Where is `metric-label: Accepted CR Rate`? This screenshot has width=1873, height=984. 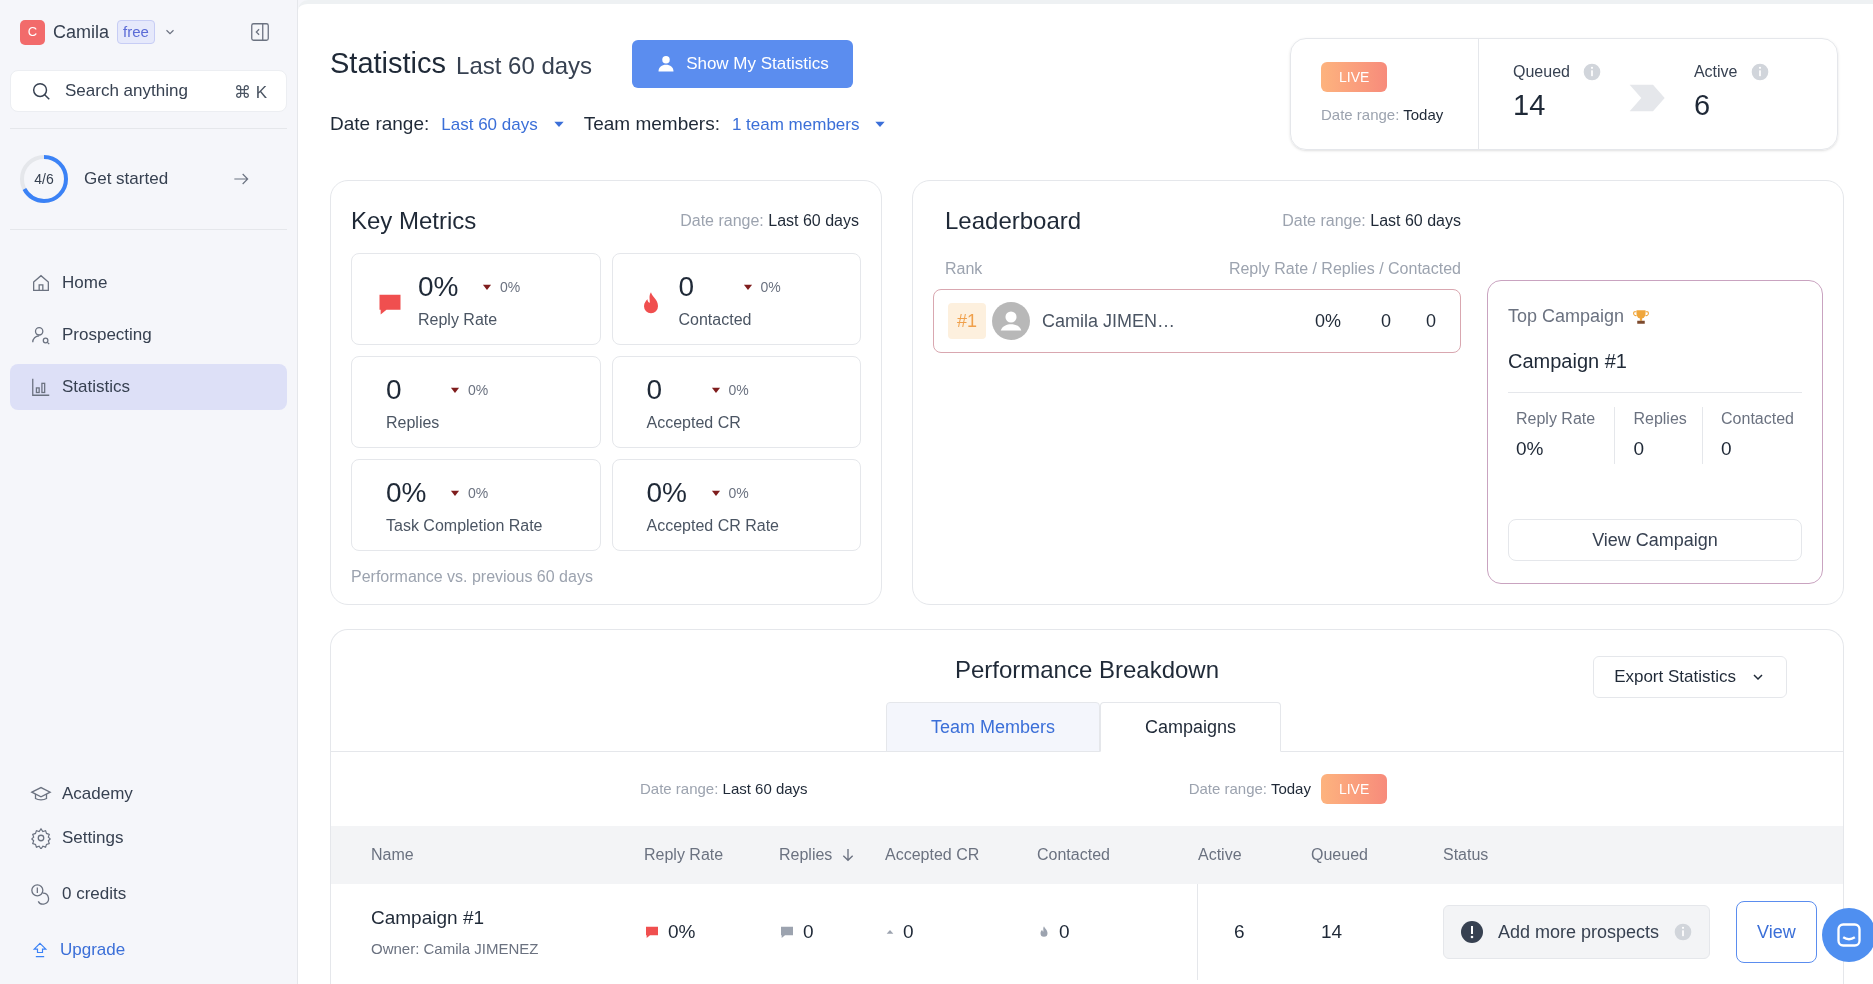 metric-label: Accepted CR Rate is located at coordinates (712, 526).